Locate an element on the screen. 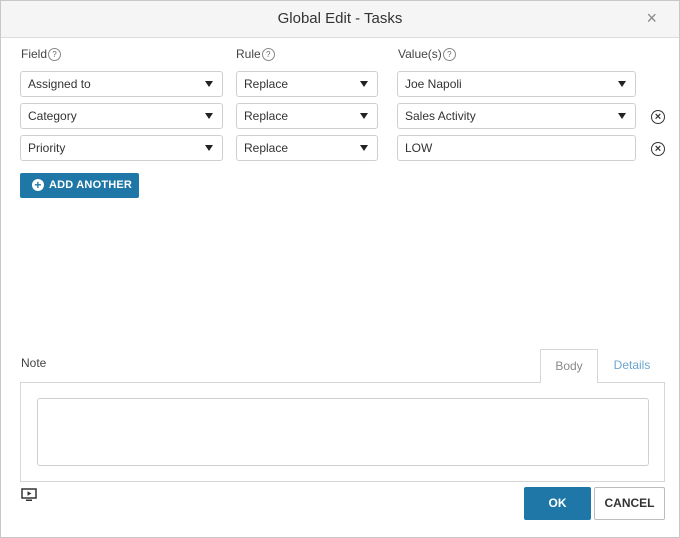  dialog-titlebar: Global Edit - Tasks × is located at coordinates (340, 19).